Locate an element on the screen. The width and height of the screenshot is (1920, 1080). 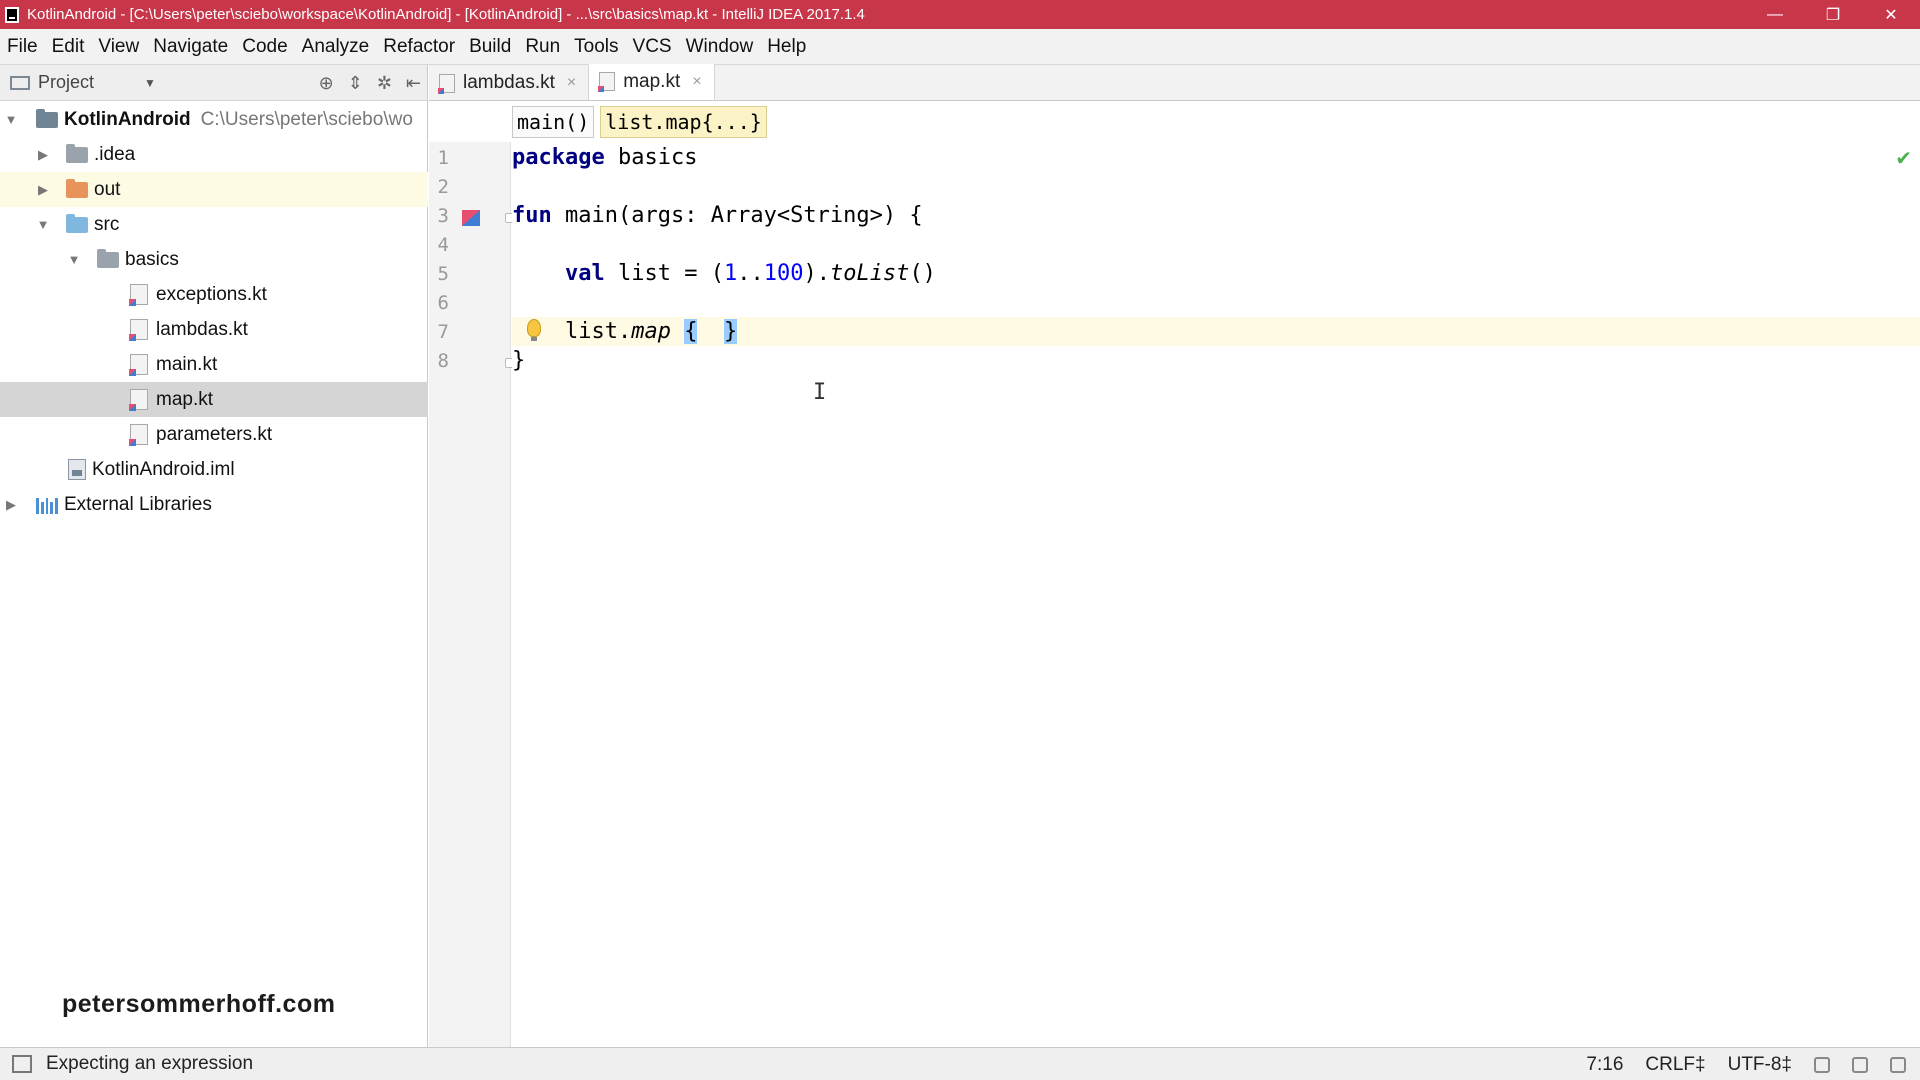
tree-item-label: out is located at coordinates (107, 189).